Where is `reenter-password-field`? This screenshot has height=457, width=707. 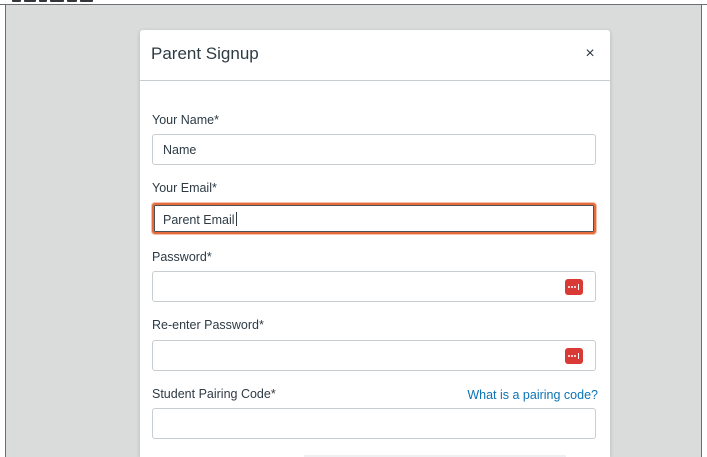 reenter-password-field is located at coordinates (374, 355).